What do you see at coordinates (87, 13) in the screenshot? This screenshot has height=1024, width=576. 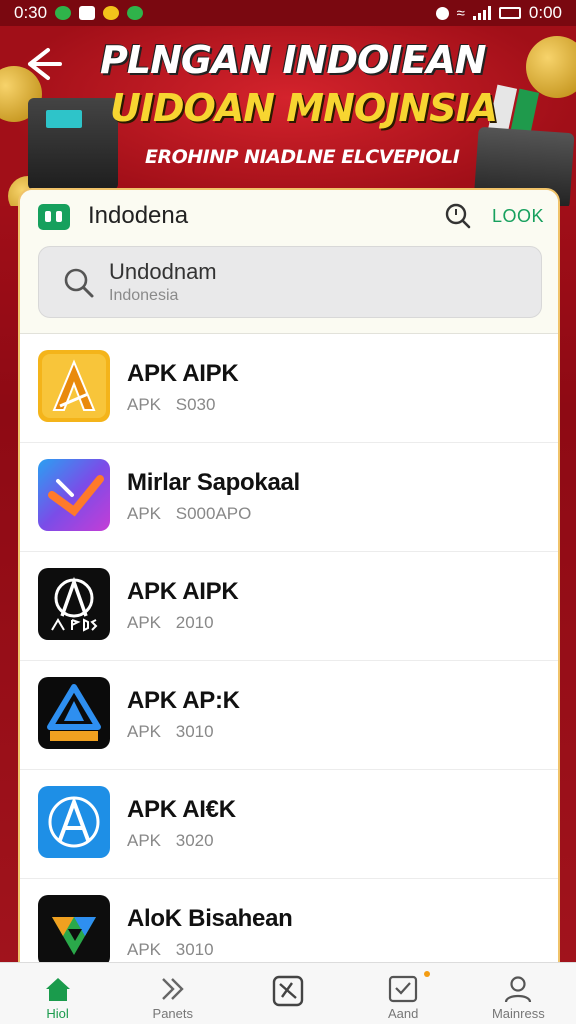 I see `mail-notification-icon` at bounding box center [87, 13].